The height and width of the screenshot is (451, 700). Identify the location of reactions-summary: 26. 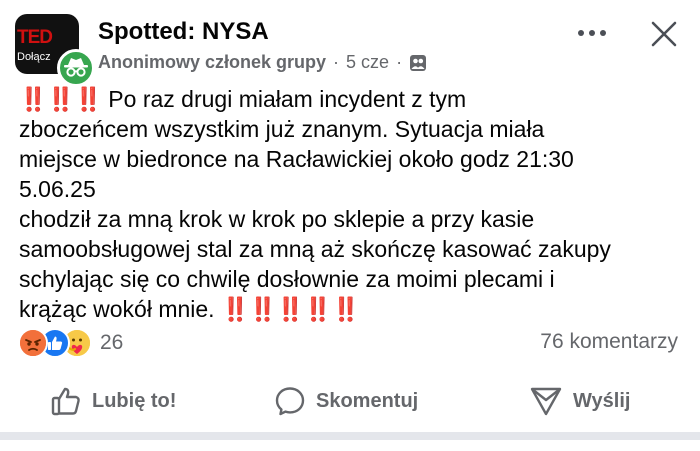
(70, 343).